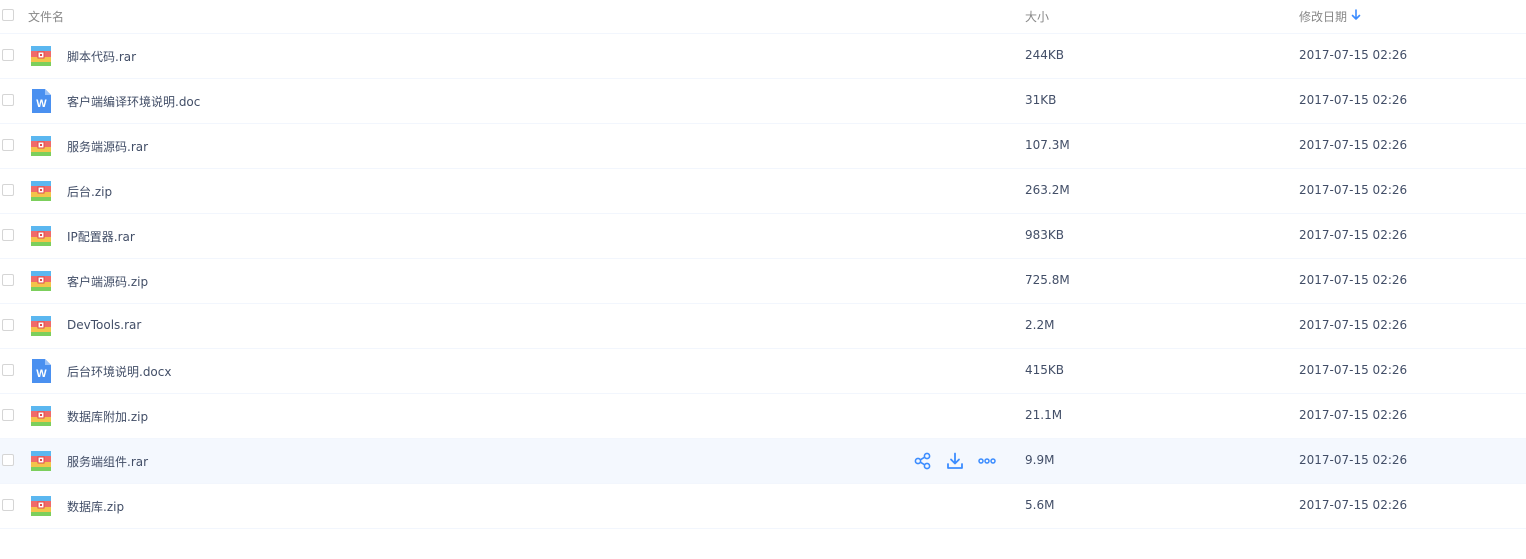  What do you see at coordinates (107, 416) in the screenshot?
I see `file-name-link: 数据库附加.zip` at bounding box center [107, 416].